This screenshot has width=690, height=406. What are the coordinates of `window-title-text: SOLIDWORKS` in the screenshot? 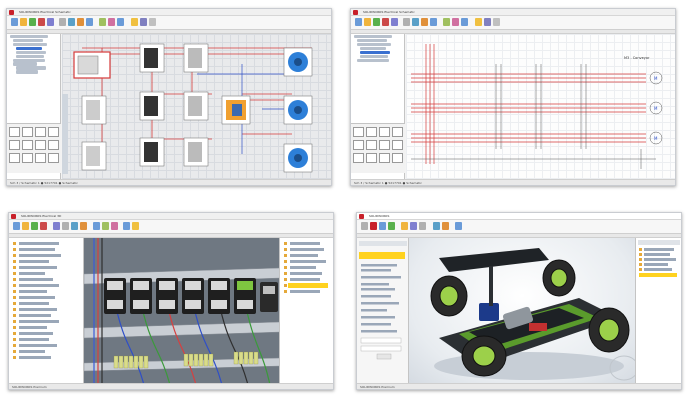 It's located at (379, 216).